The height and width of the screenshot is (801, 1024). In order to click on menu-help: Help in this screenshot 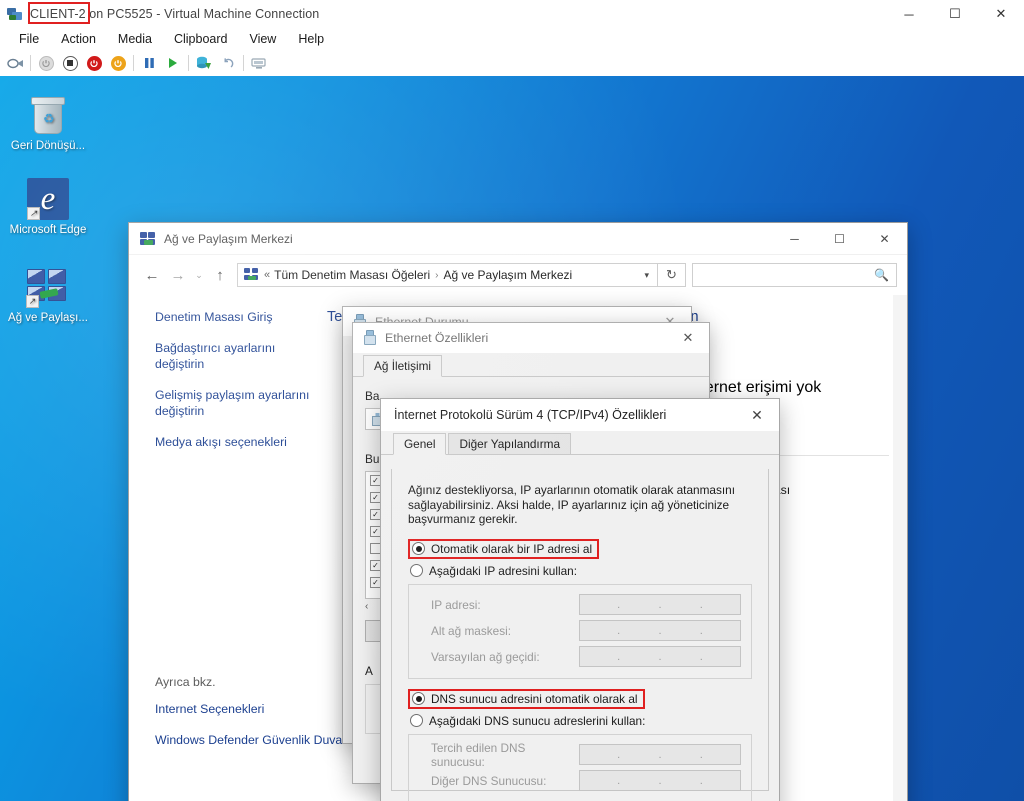, I will do `click(311, 39)`.